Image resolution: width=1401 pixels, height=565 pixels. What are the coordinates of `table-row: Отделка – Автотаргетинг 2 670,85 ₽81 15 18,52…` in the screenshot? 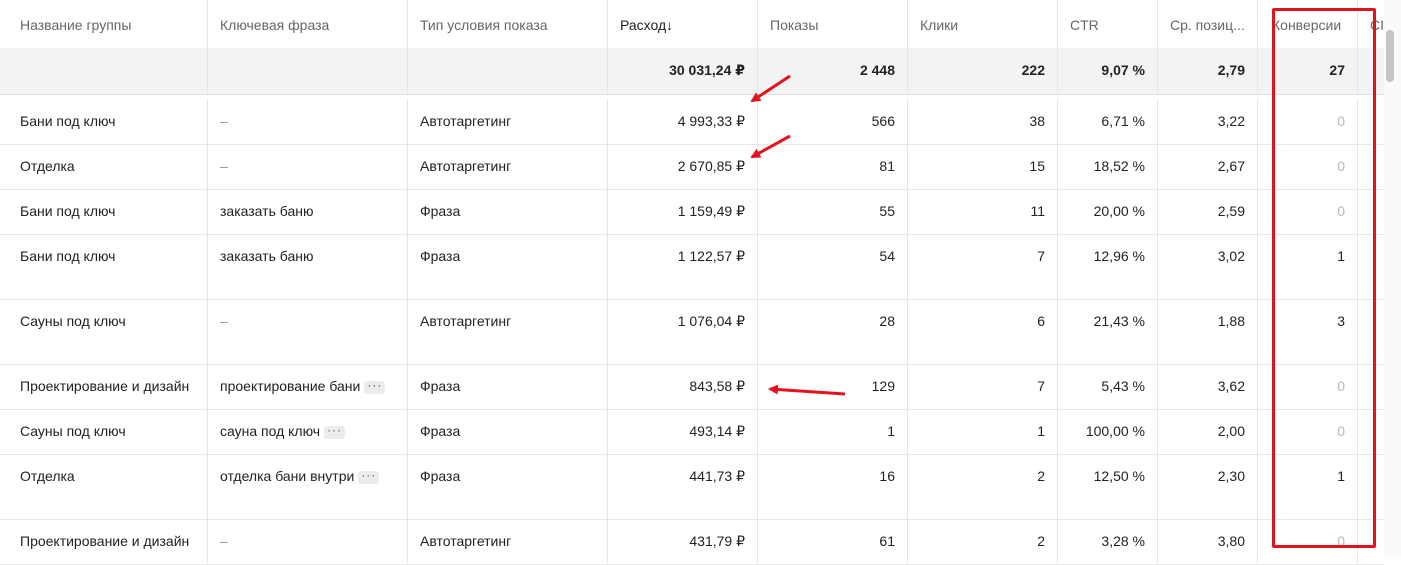 It's located at (692, 167).